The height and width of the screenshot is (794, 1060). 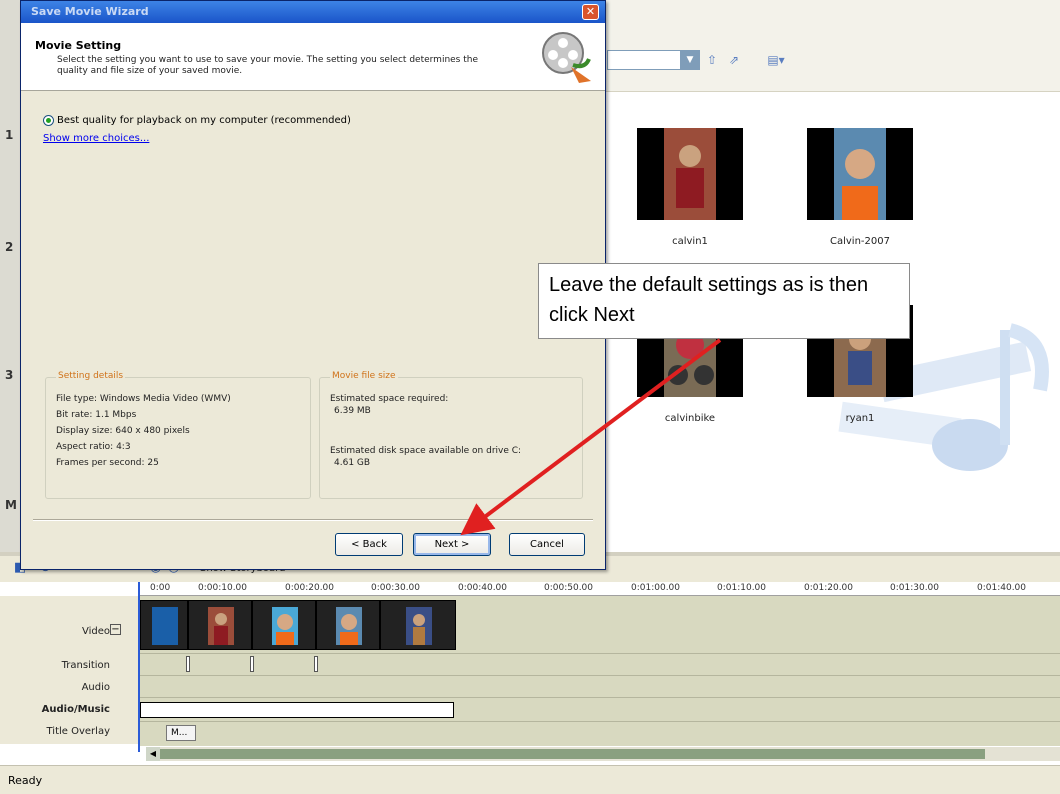 What do you see at coordinates (93, 447) in the screenshot?
I see `detail-aspect-ratio: Aspect ratio: 4:3` at bounding box center [93, 447].